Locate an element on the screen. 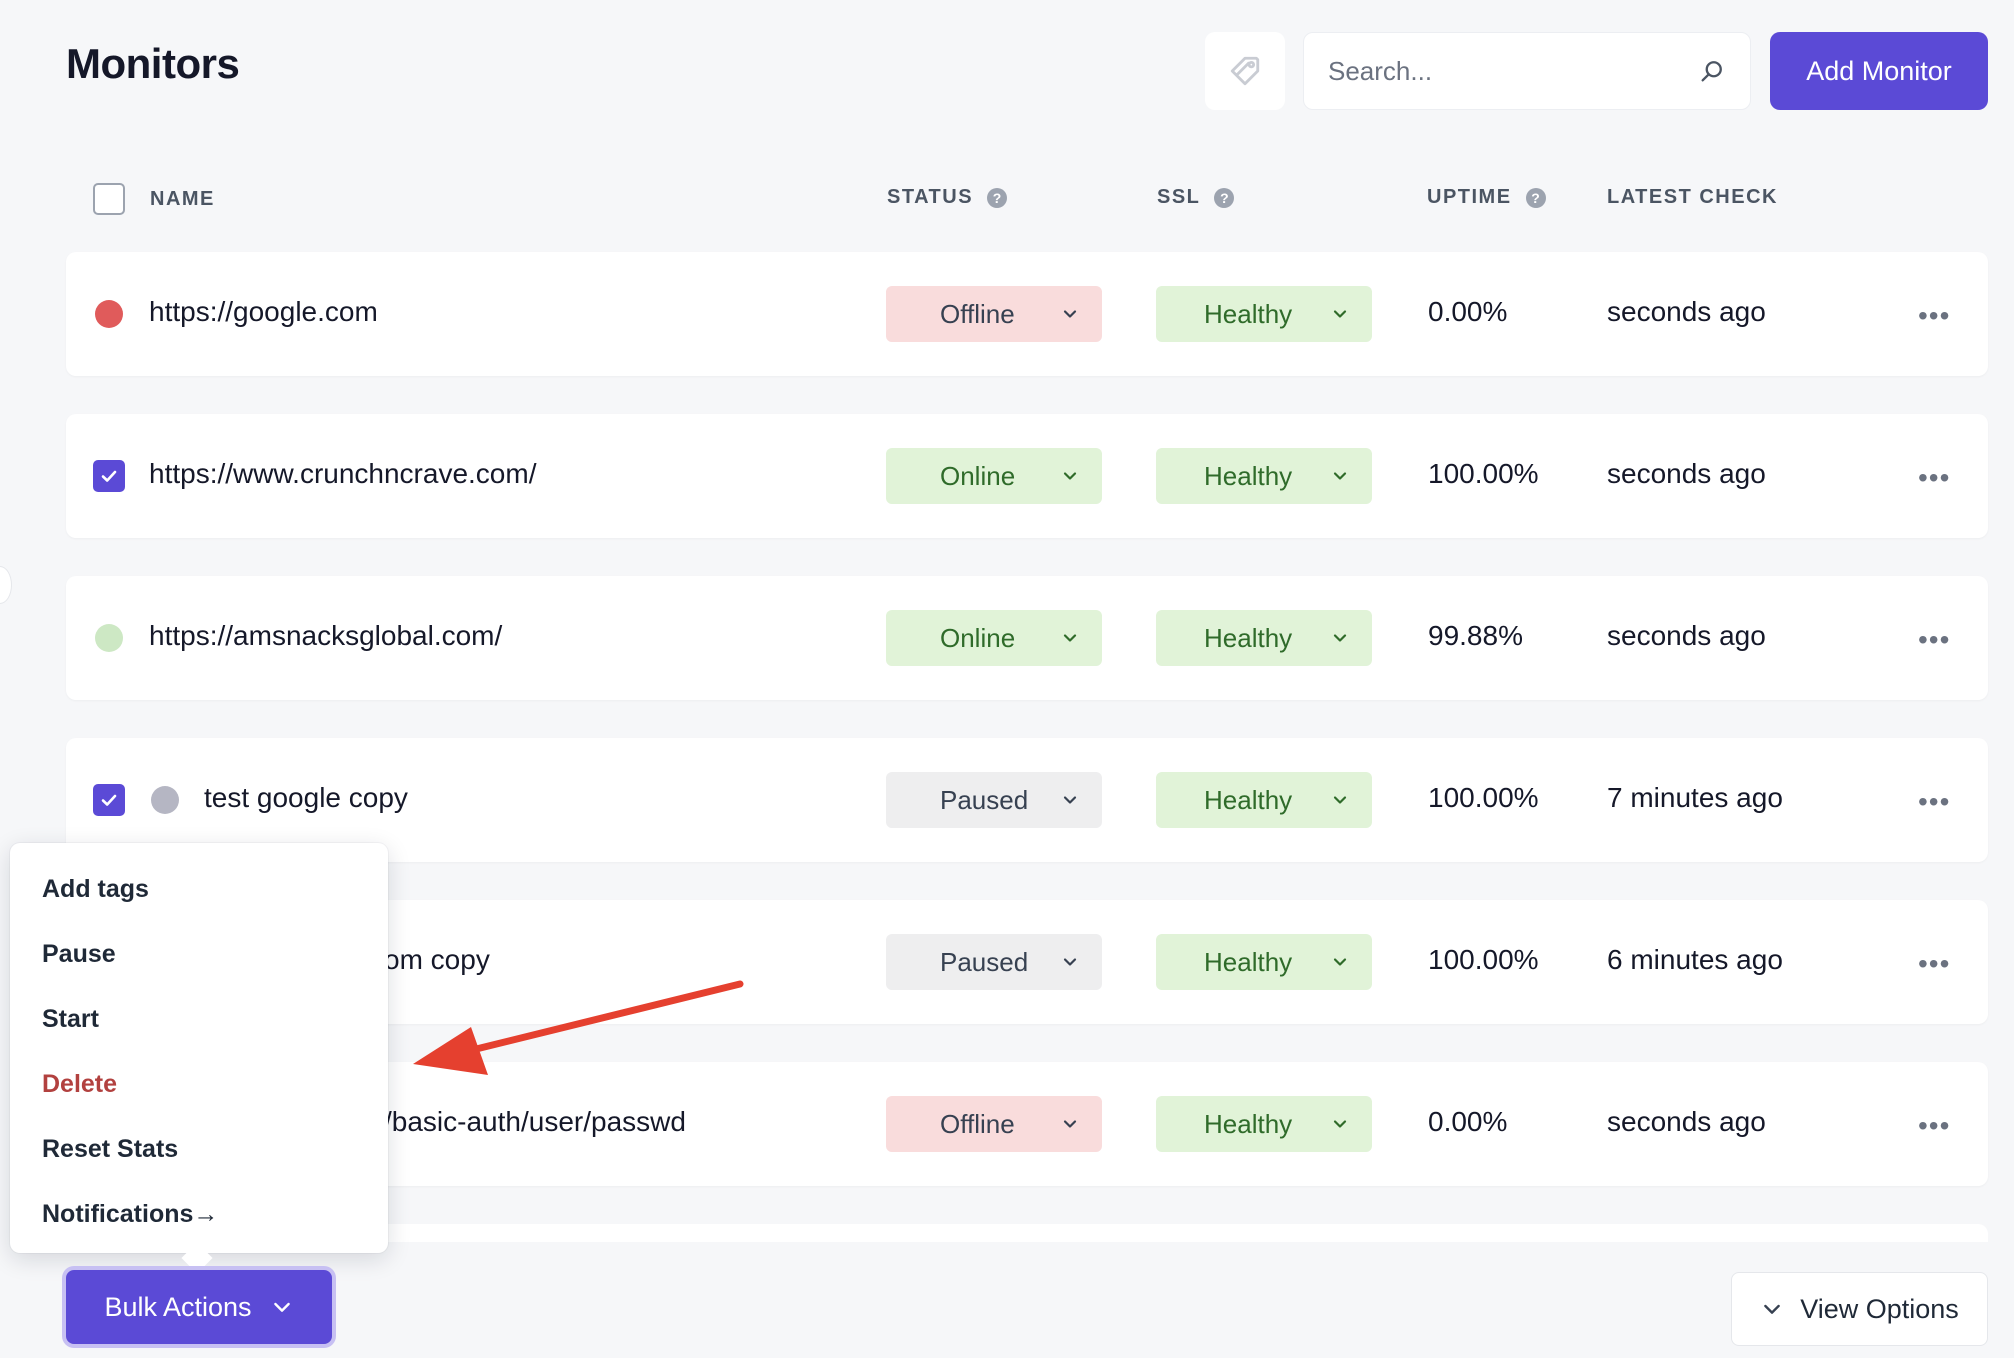  search-box is located at coordinates (1527, 71).